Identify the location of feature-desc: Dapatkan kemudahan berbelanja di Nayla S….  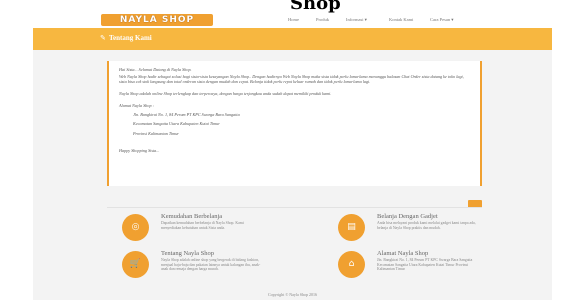
(202, 225).